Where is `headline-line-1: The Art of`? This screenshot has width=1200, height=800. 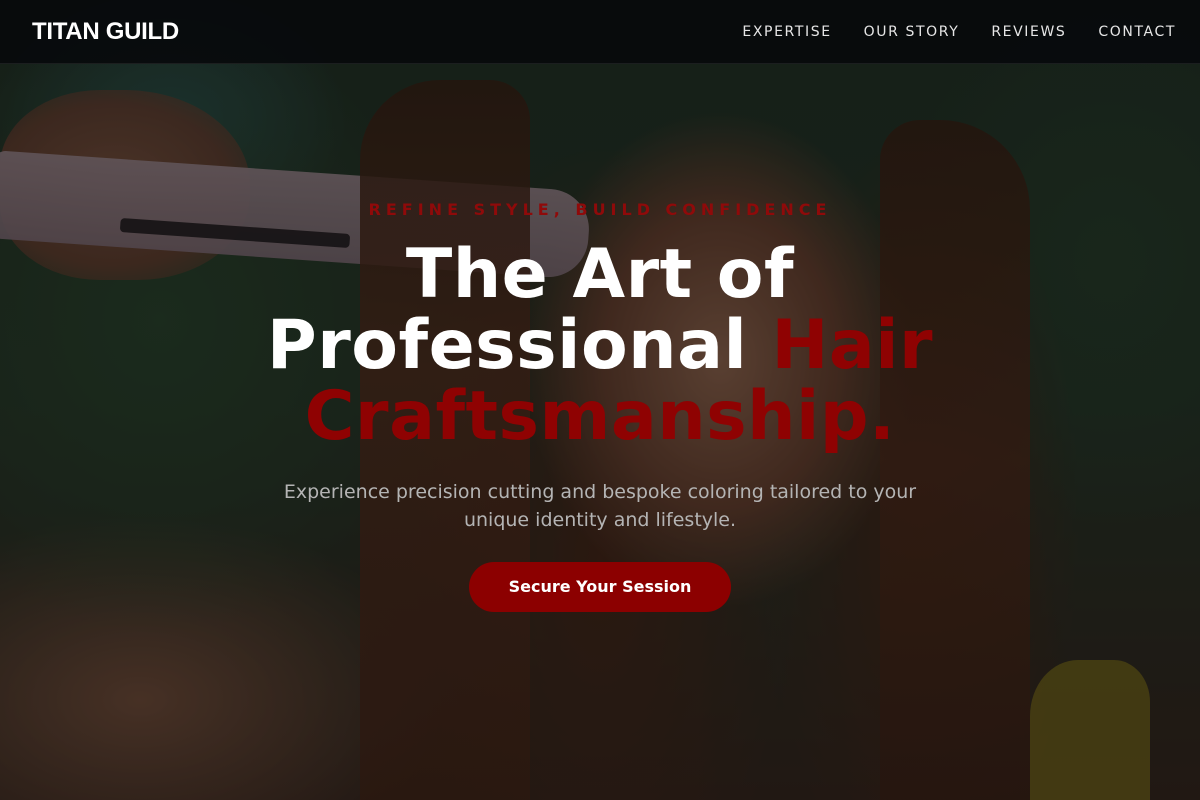
headline-line-1: The Art of is located at coordinates (600, 274).